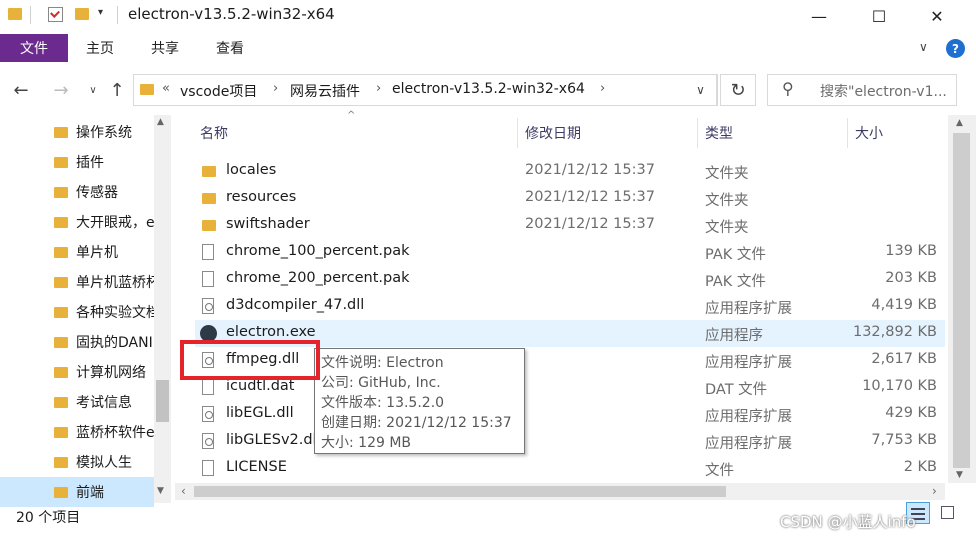  What do you see at coordinates (899, 386) in the screenshot?
I see `file-size: 10,170 KB` at bounding box center [899, 386].